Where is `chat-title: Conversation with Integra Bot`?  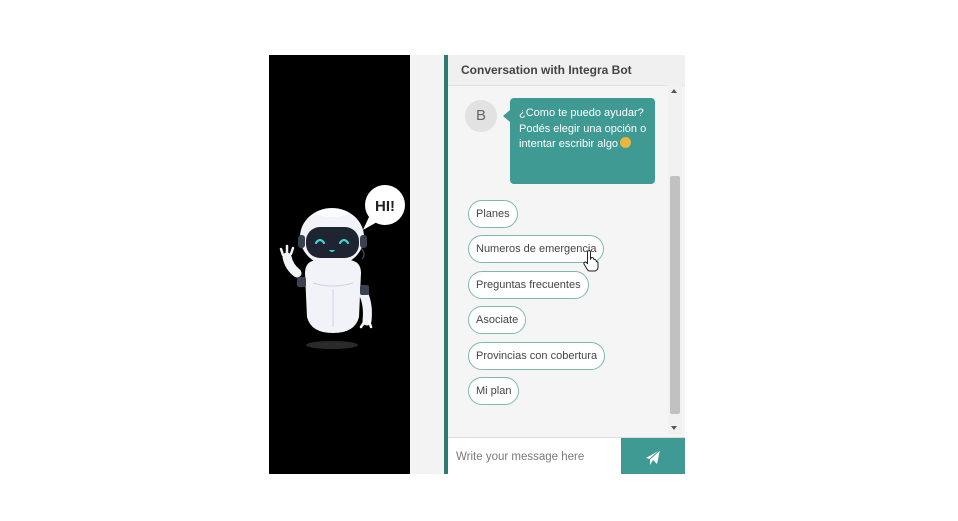
chat-title: Conversation with Integra Bot is located at coordinates (546, 70).